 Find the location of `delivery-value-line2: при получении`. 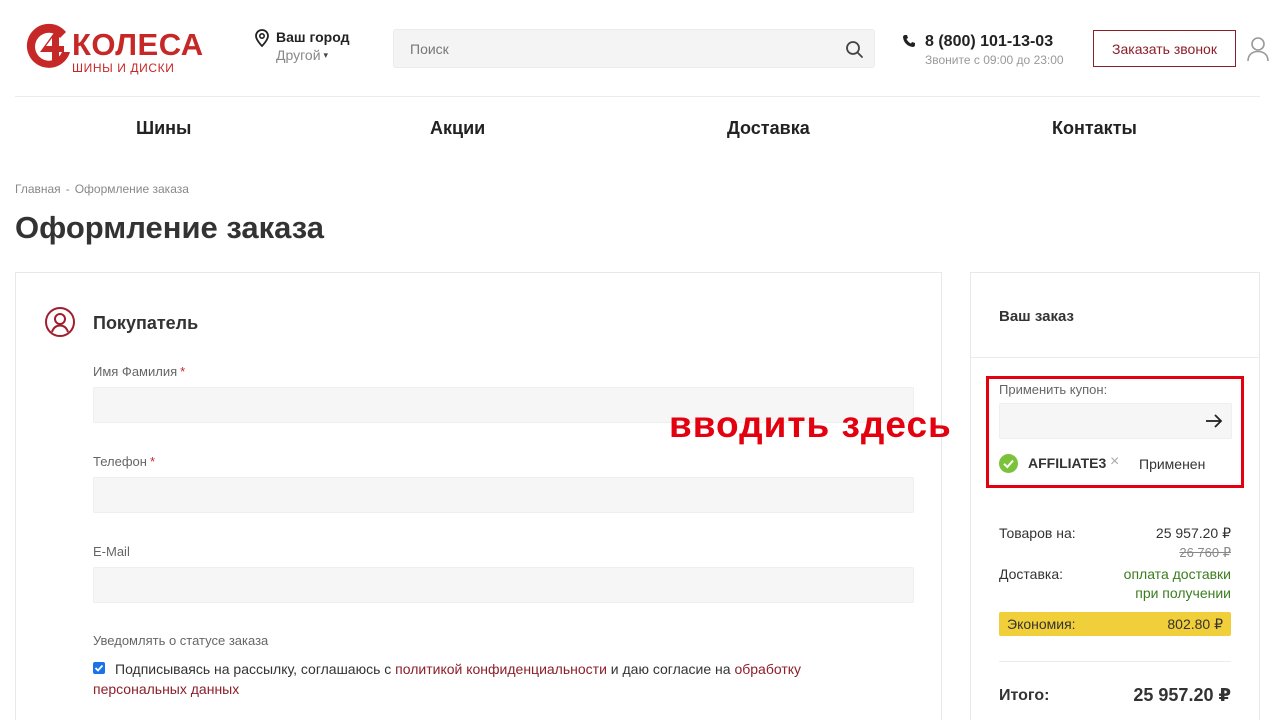

delivery-value-line2: при получении is located at coordinates (1183, 593).